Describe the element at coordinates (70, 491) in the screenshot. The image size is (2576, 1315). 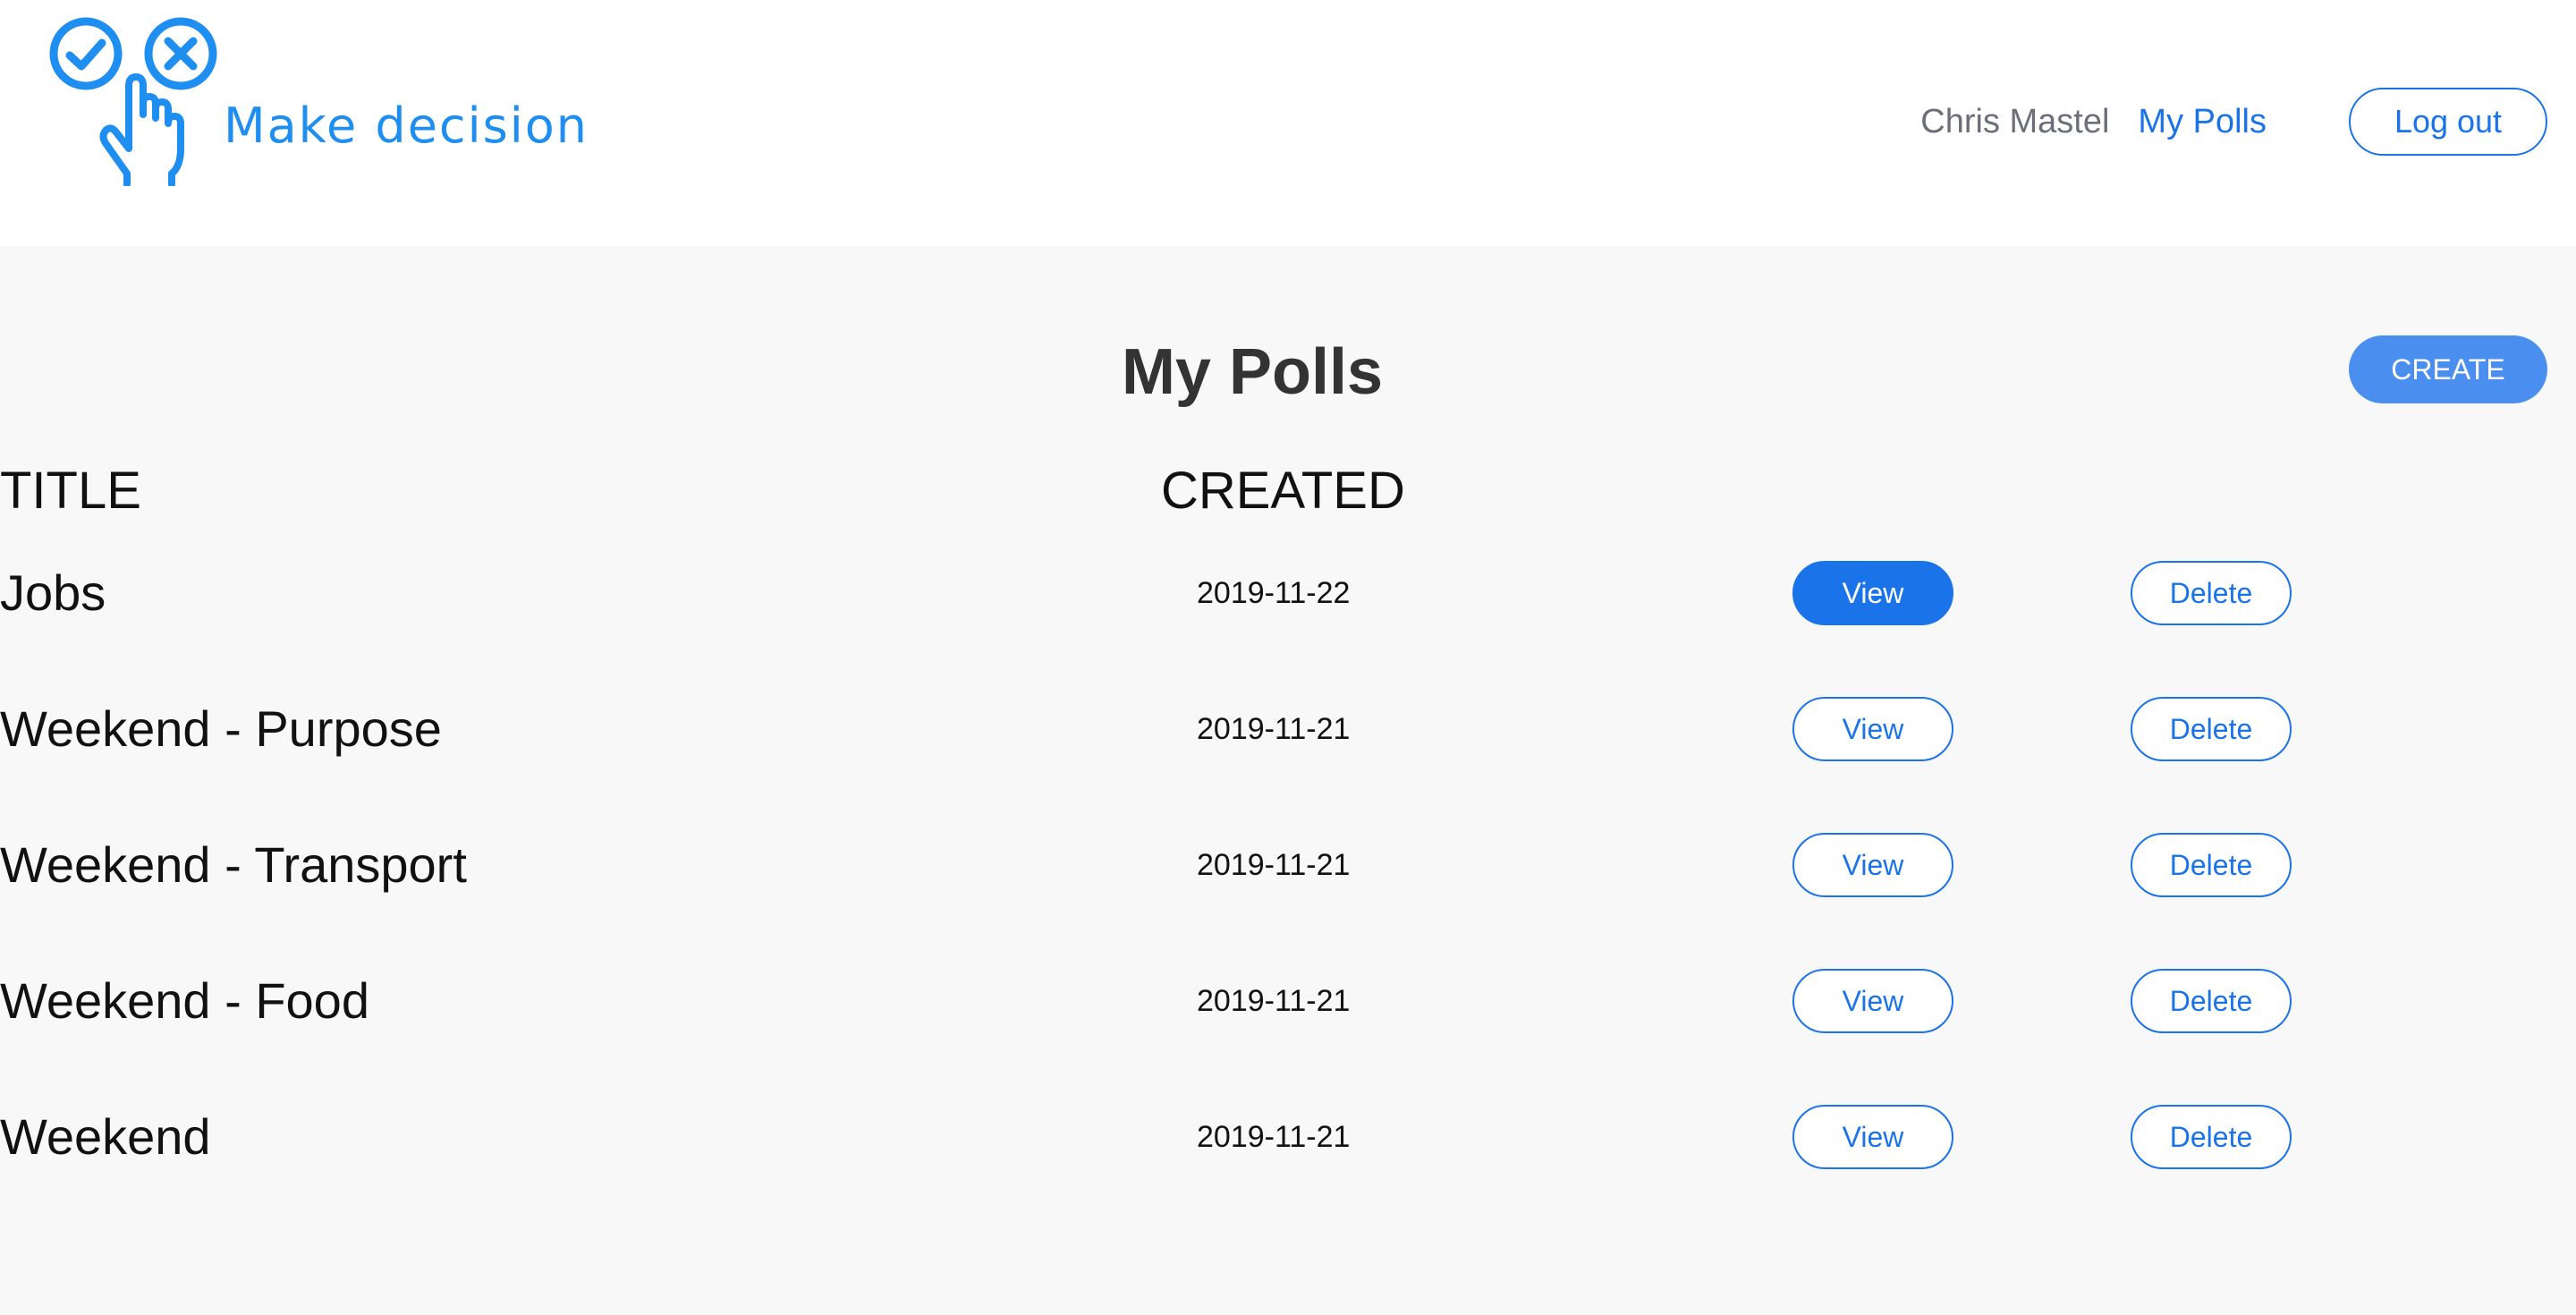
I see `column-header-title: TITLE` at that location.